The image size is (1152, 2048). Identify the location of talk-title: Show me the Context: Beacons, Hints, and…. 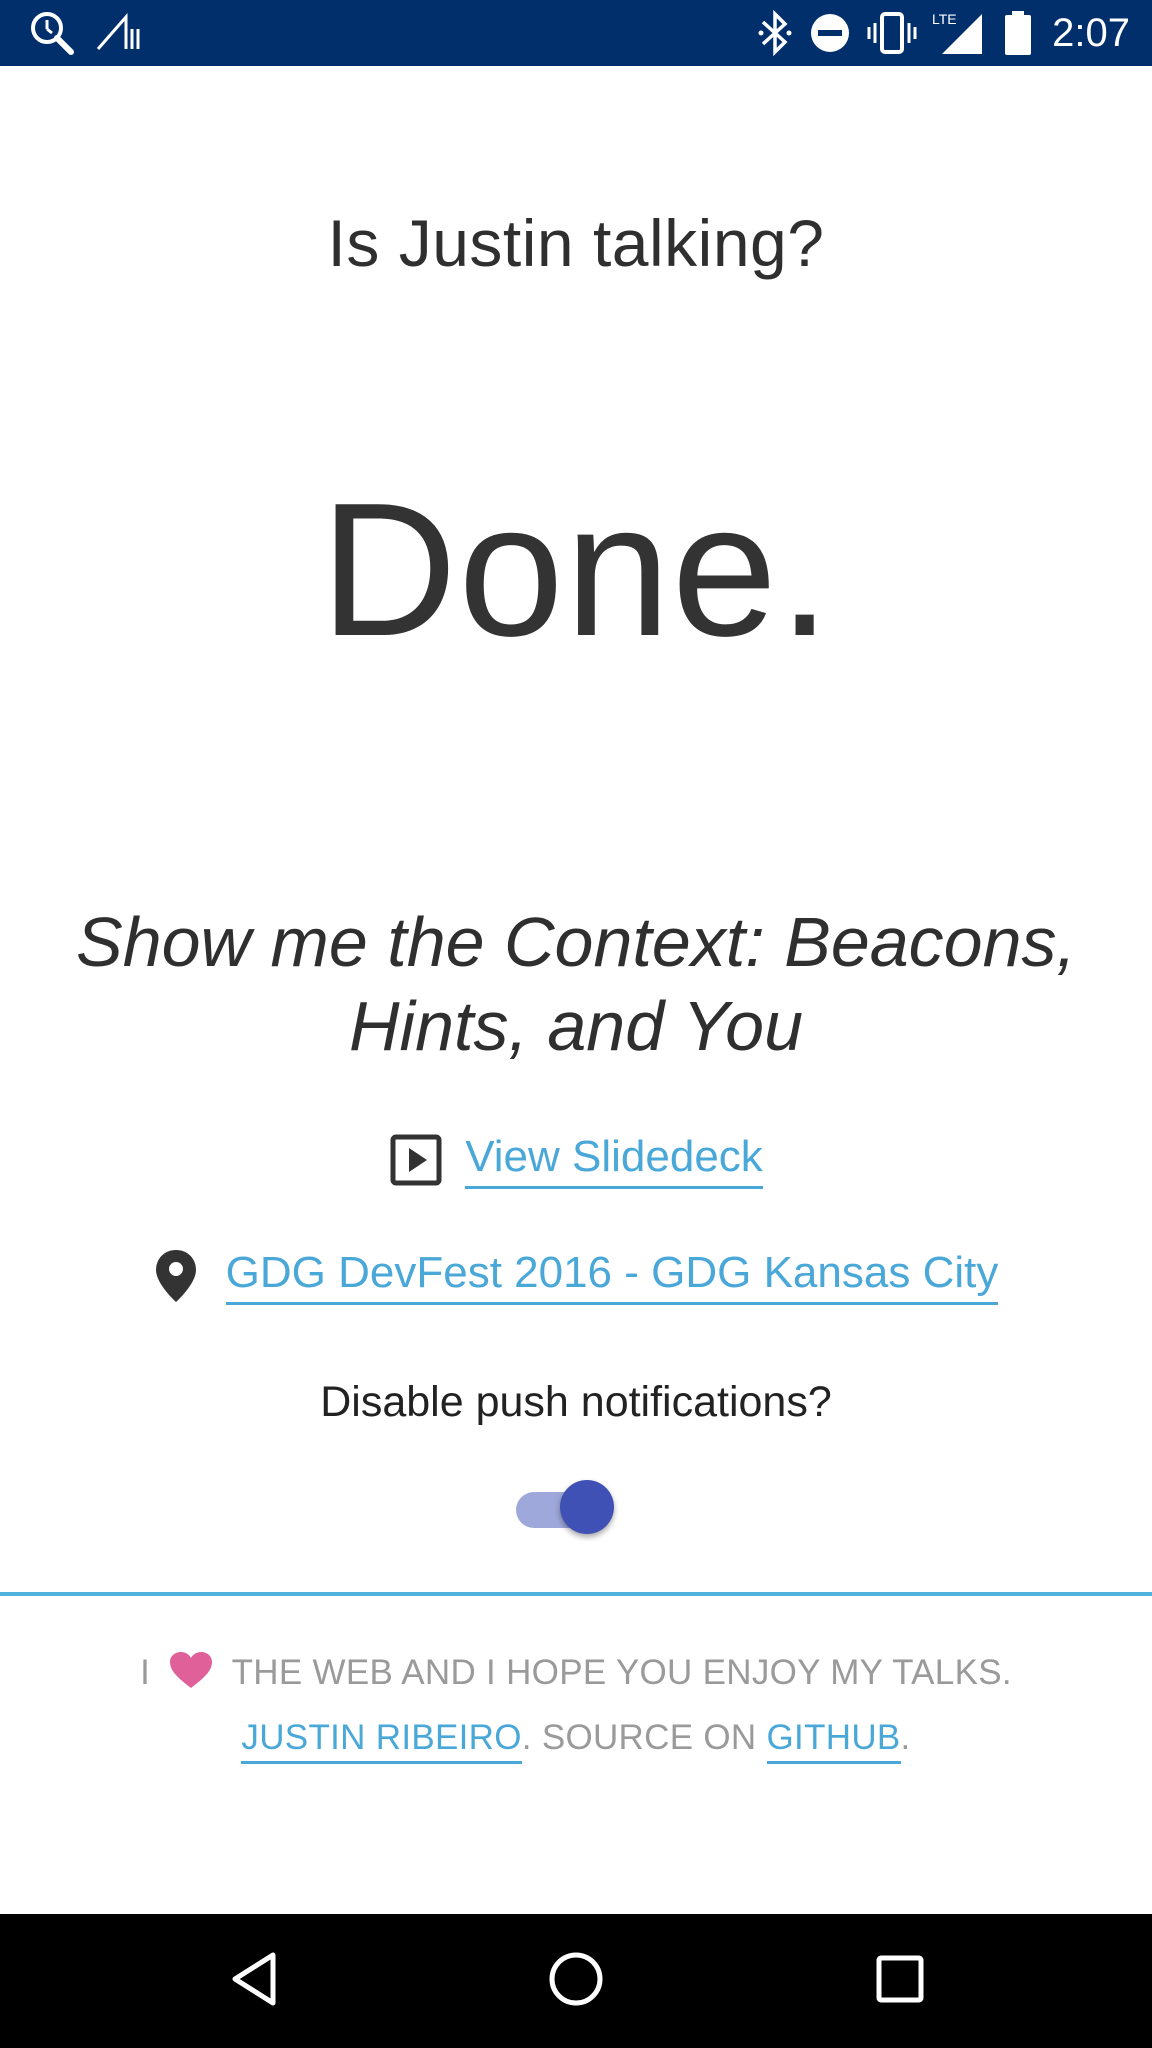
(576, 984).